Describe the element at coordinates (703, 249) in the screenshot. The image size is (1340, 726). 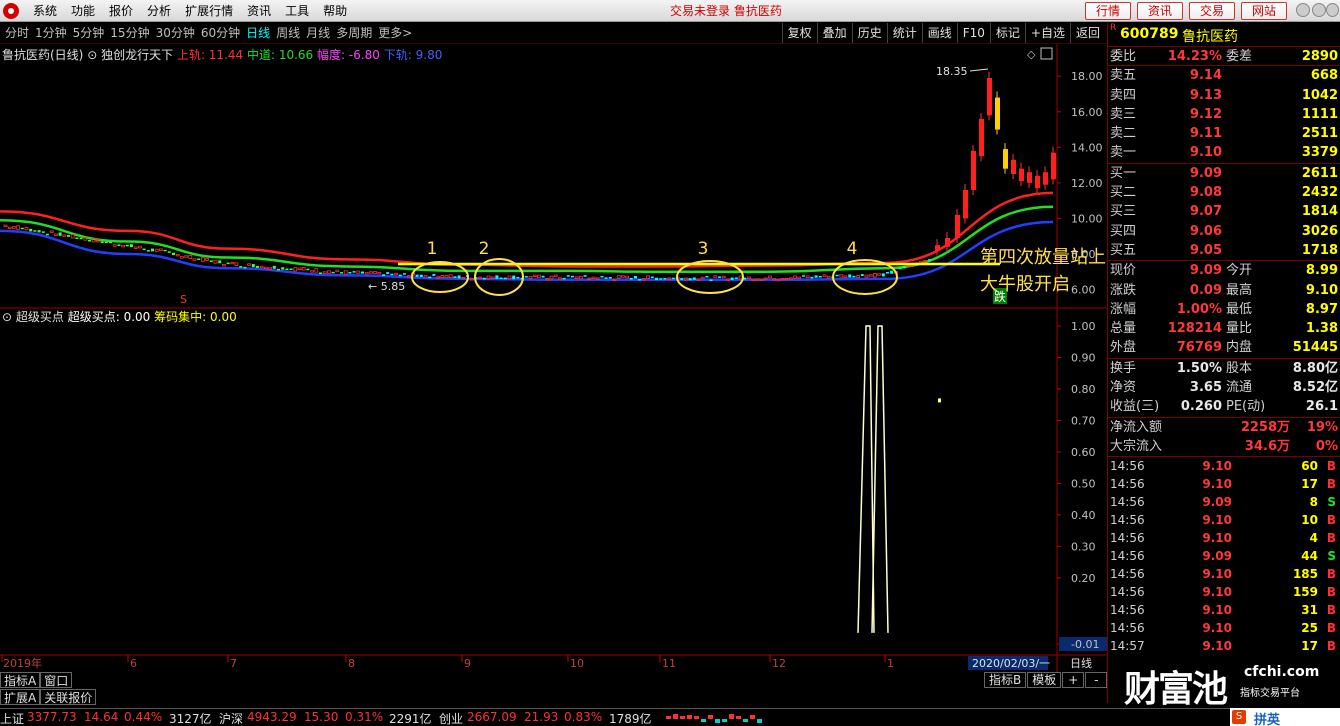
I see `annotation-number-3: 3` at that location.